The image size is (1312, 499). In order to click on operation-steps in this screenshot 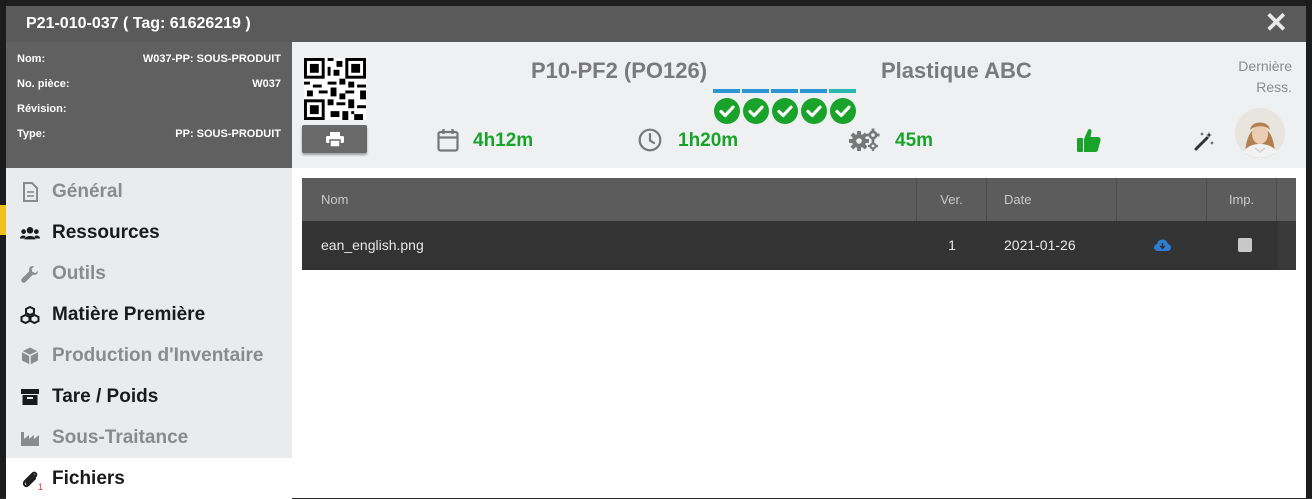, I will do `click(786, 109)`.